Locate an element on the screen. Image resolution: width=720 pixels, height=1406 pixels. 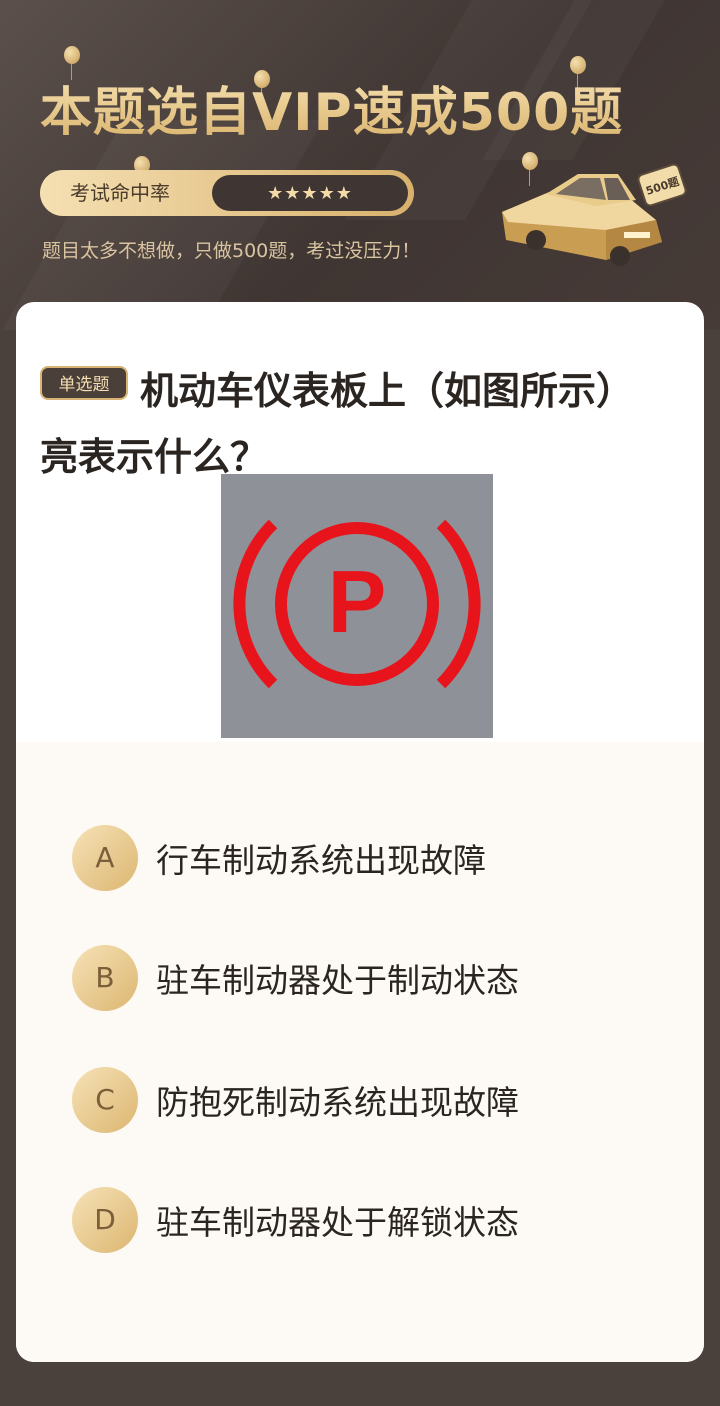
option-text: 驻车制动器处于解锁状态 is located at coordinates (337, 1222).